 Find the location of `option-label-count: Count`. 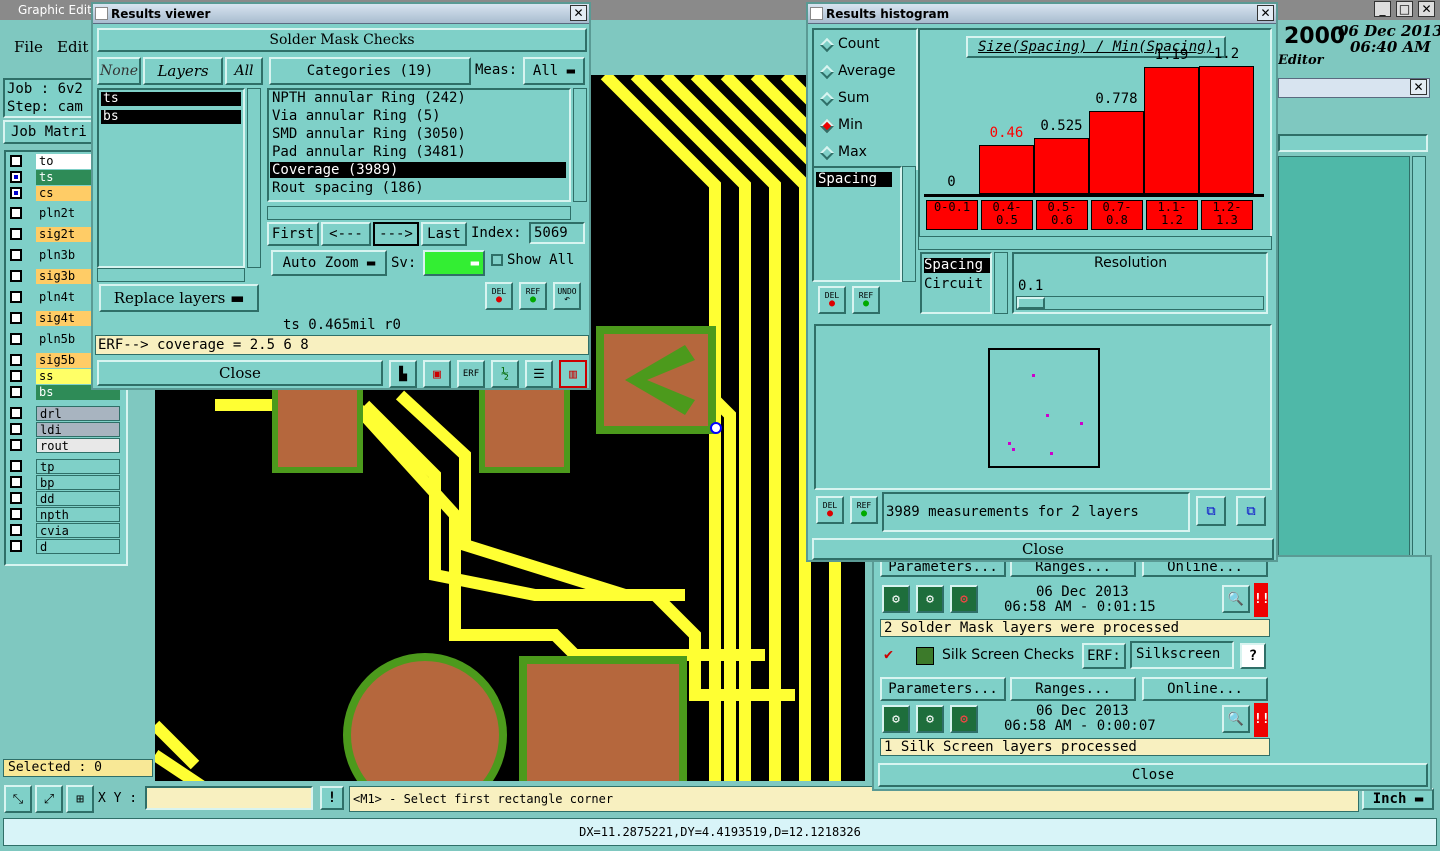

option-label-count: Count is located at coordinates (859, 44).